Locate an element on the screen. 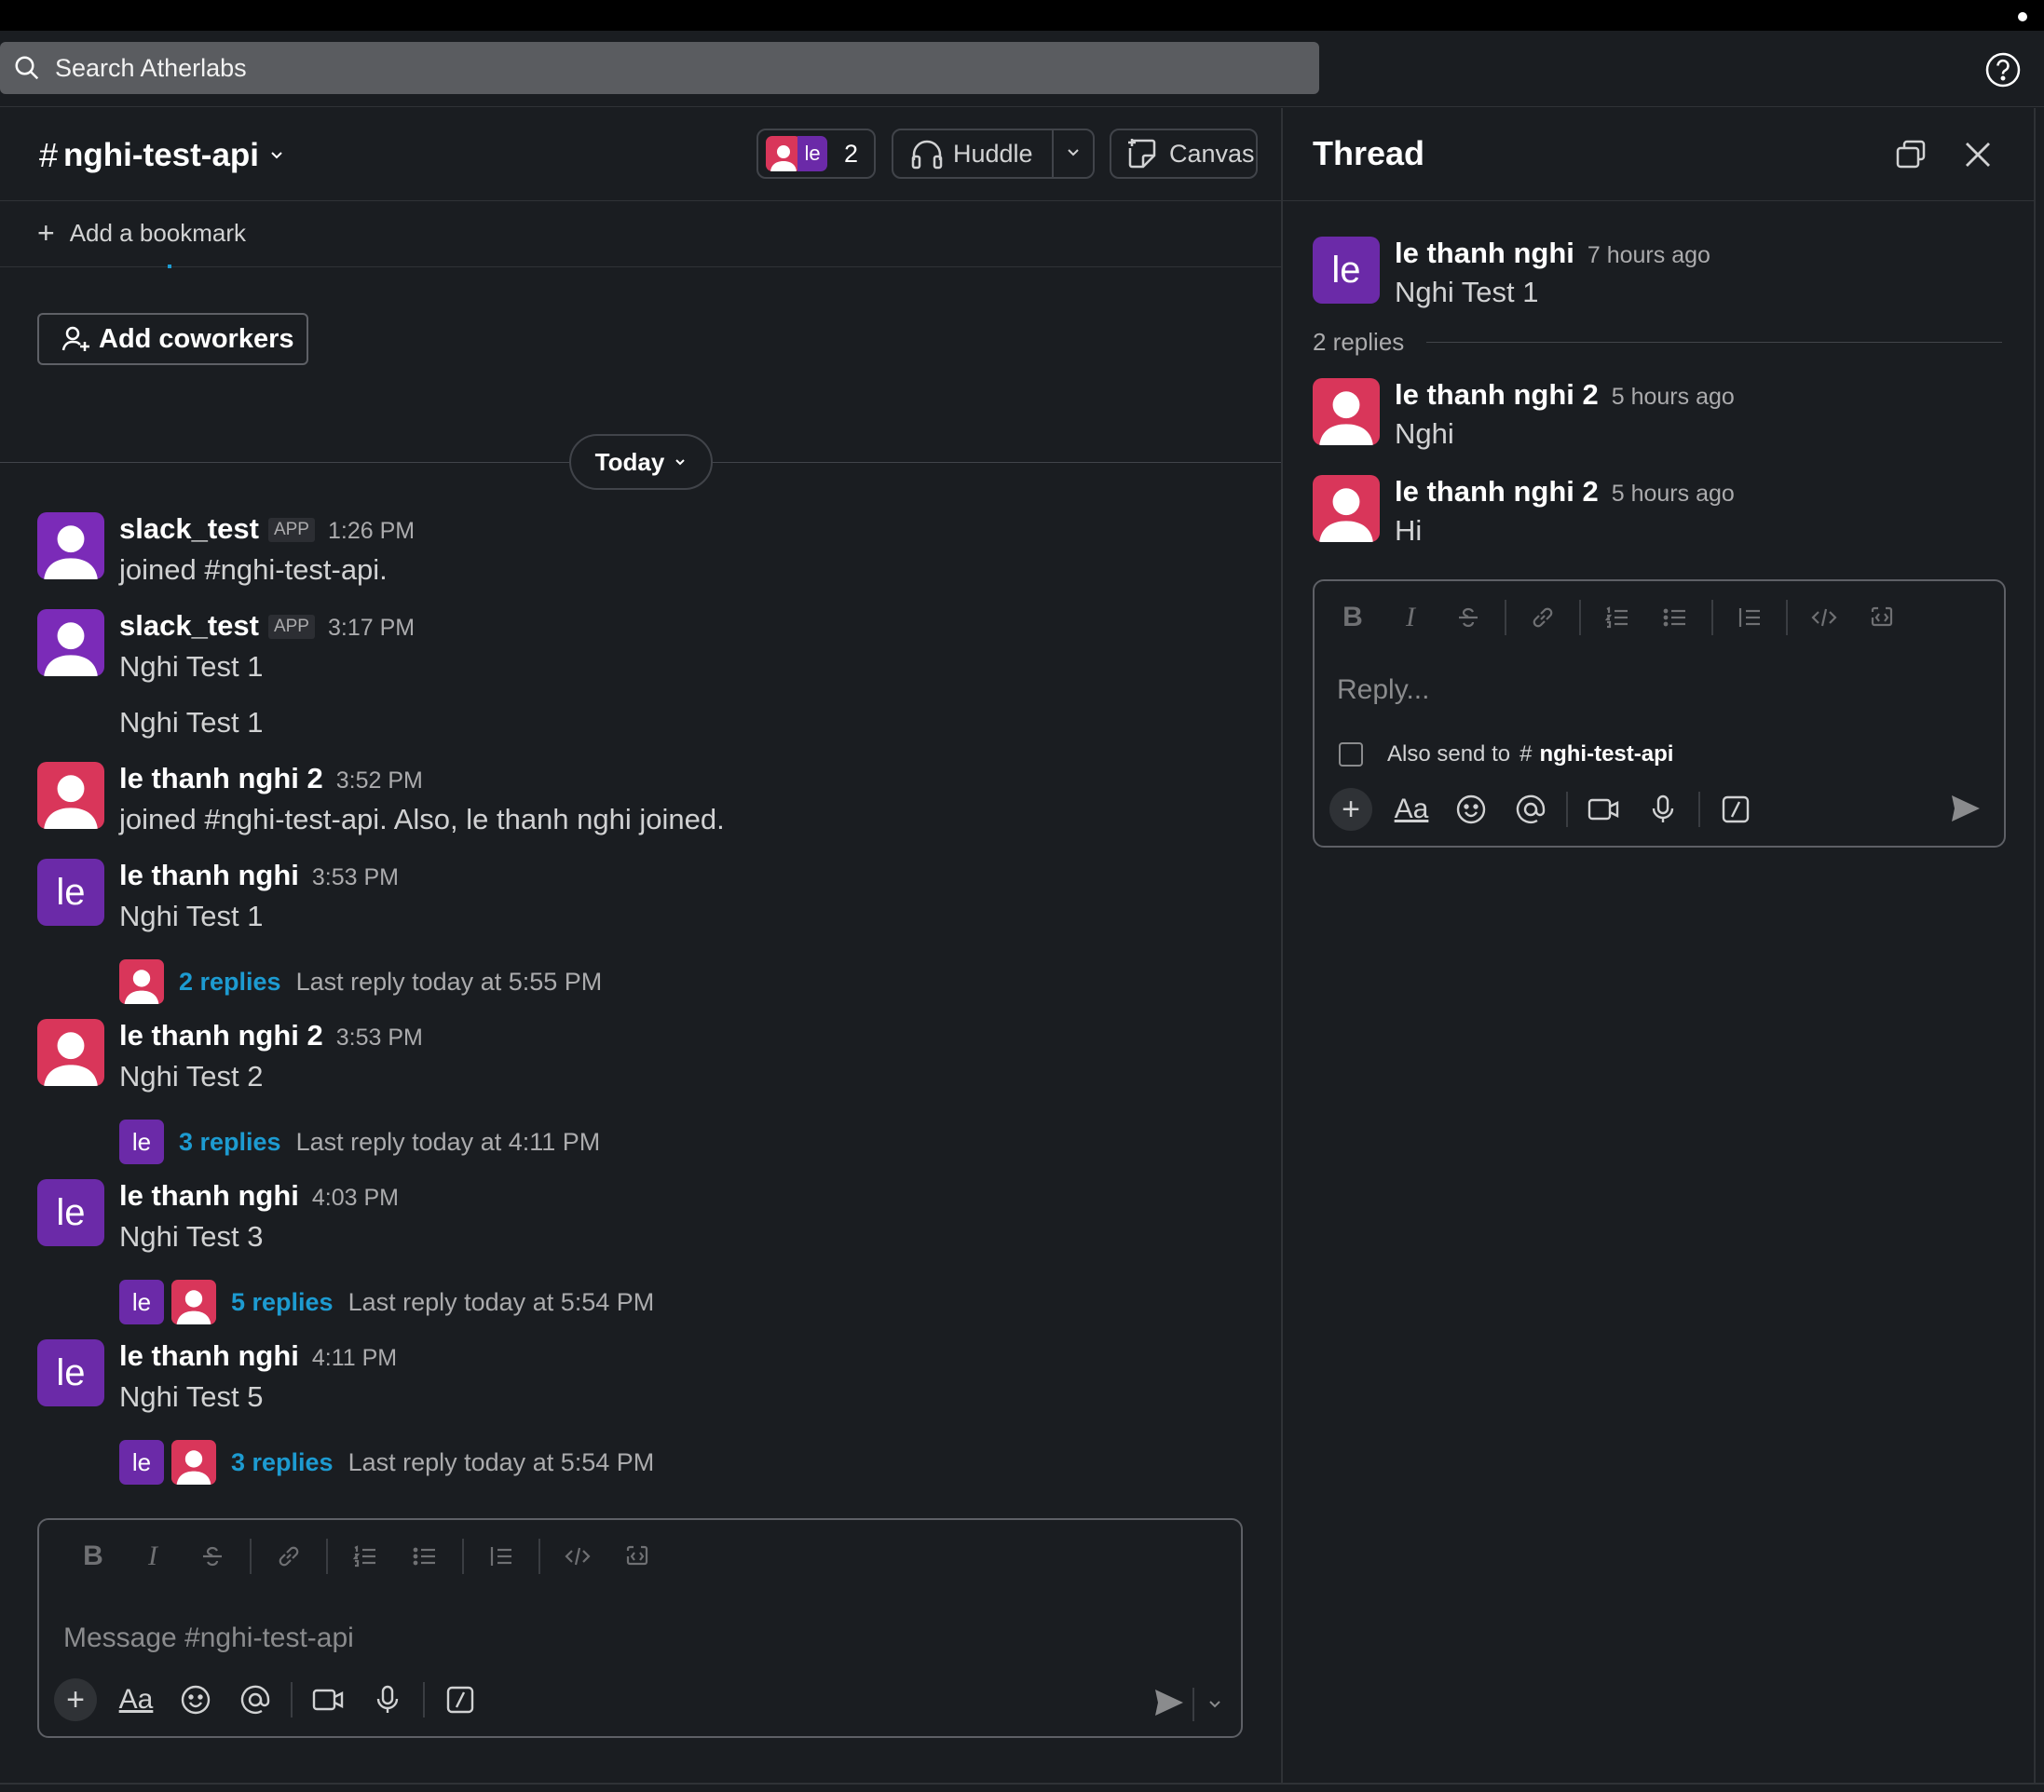 This screenshot has height=1792, width=2044. reply-count: 5 replies is located at coordinates (282, 1302).